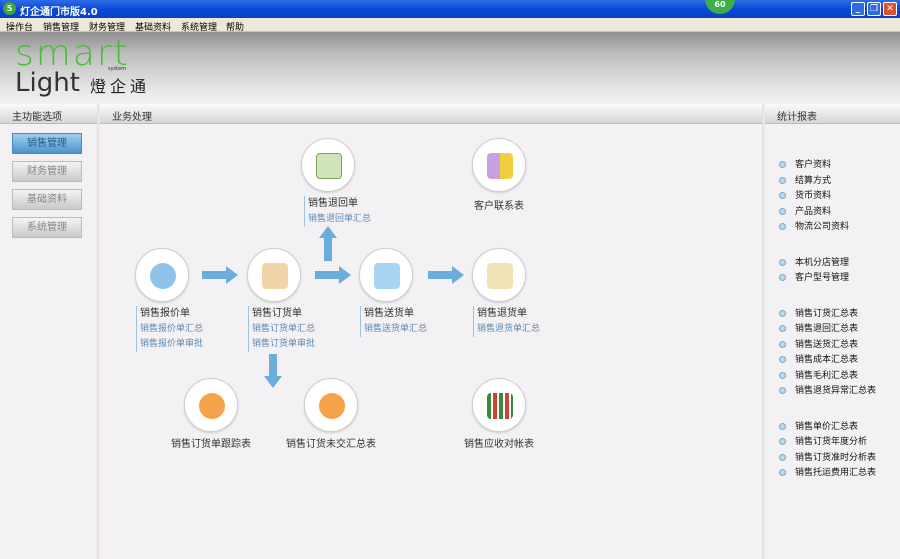 This screenshot has width=900, height=559. What do you see at coordinates (827, 344) in the screenshot?
I see `report-item-label: 销售送货汇总表` at bounding box center [827, 344].